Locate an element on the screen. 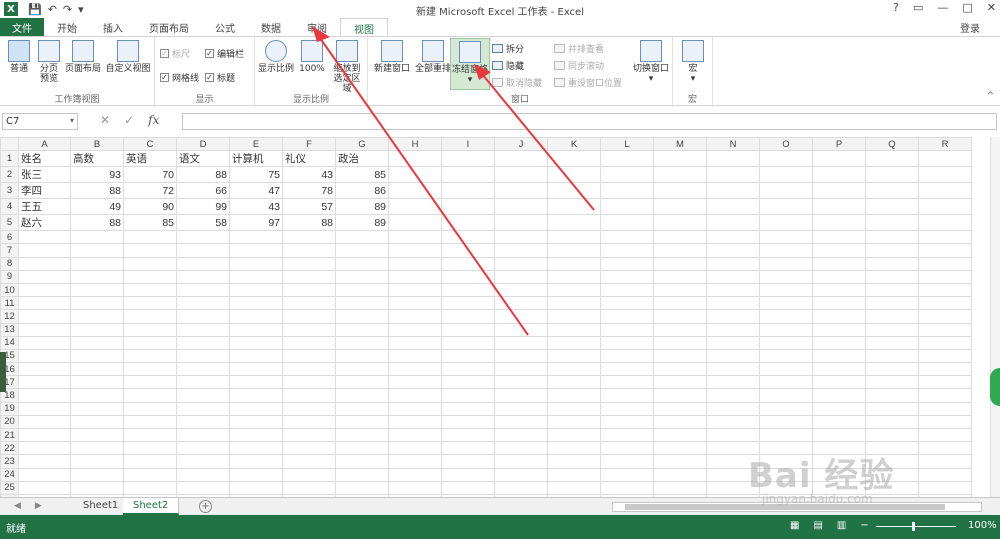 The height and width of the screenshot is (539, 1000). cell: 张三 is located at coordinates (44, 175).